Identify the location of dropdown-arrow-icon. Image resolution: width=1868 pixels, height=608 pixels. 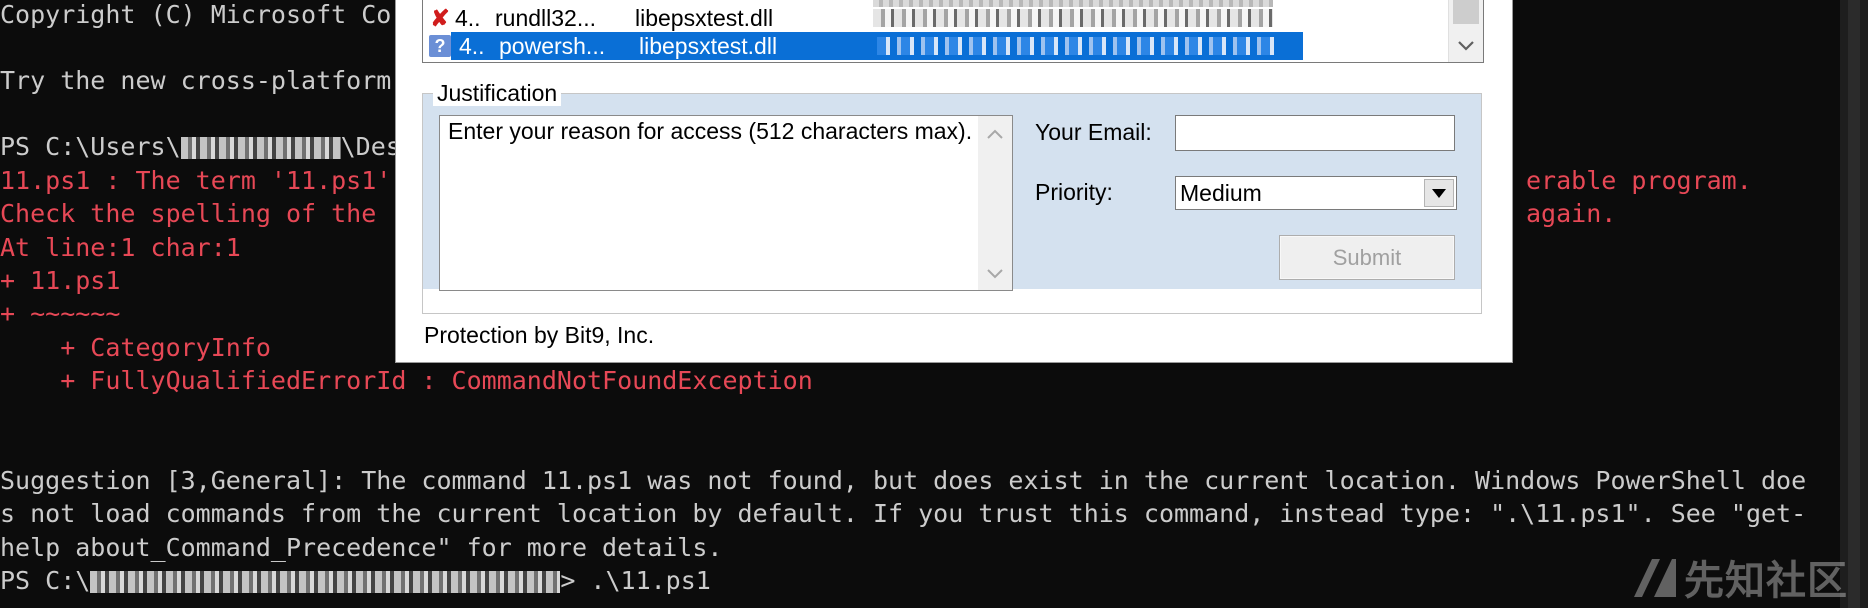
(1439, 193).